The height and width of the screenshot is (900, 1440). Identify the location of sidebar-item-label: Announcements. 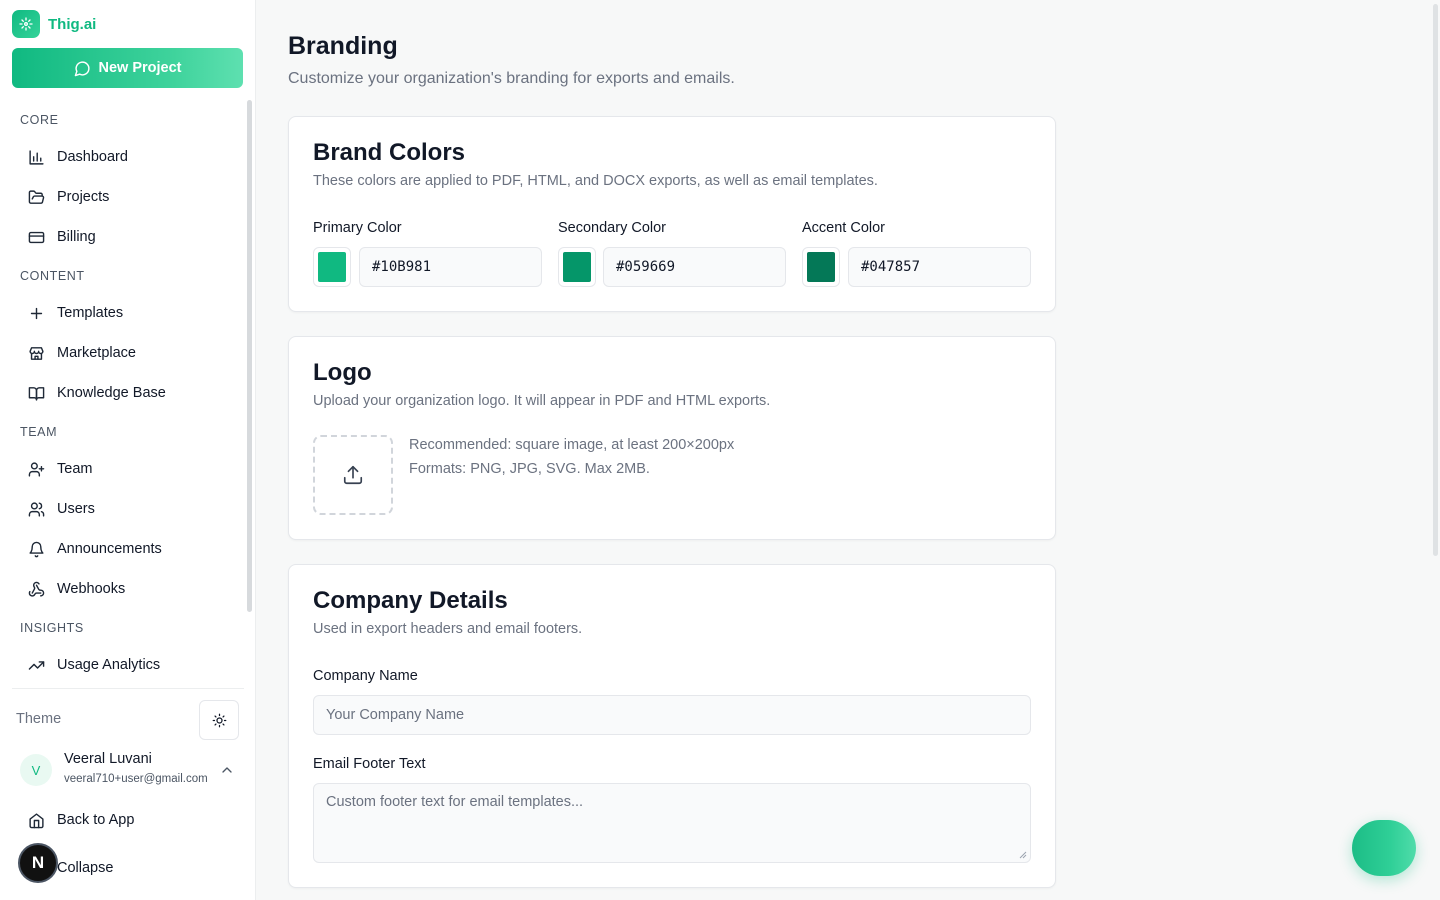
(109, 549).